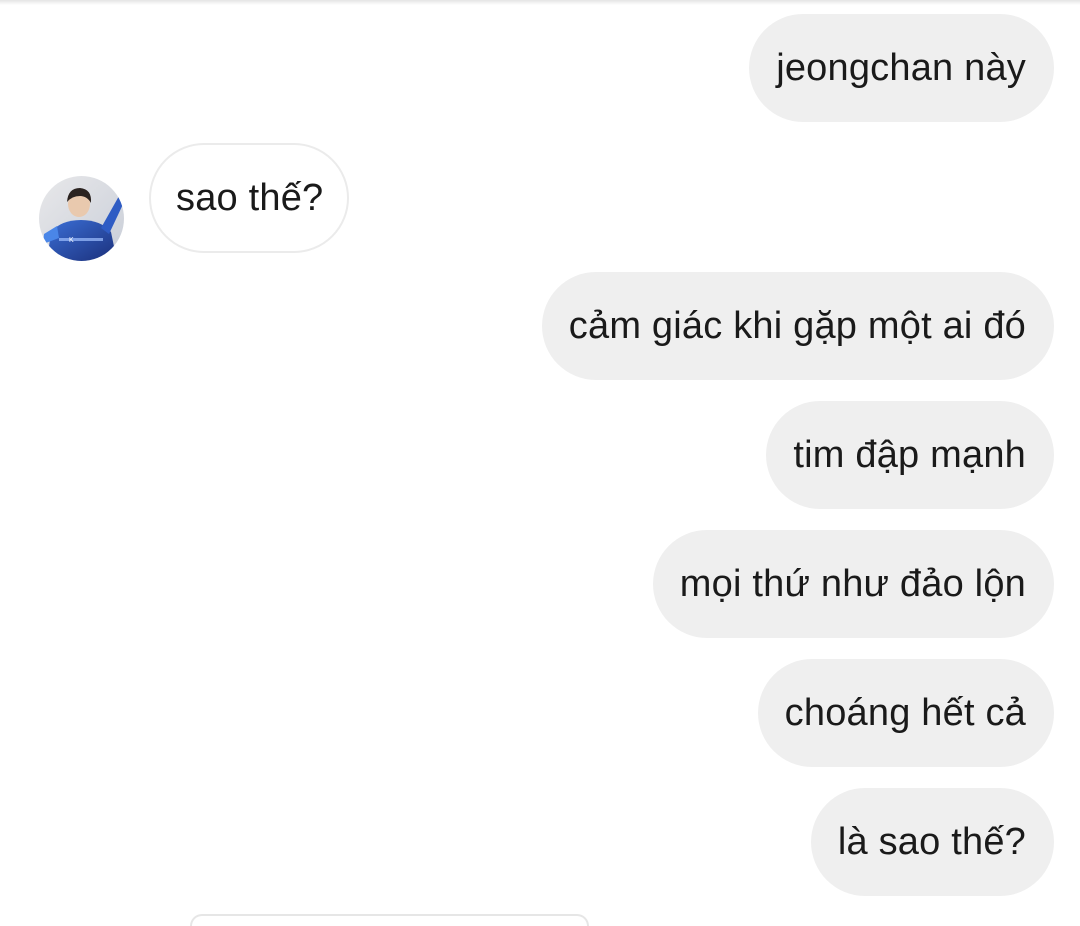  I want to click on message-text: jeongchan này, so click(901, 67).